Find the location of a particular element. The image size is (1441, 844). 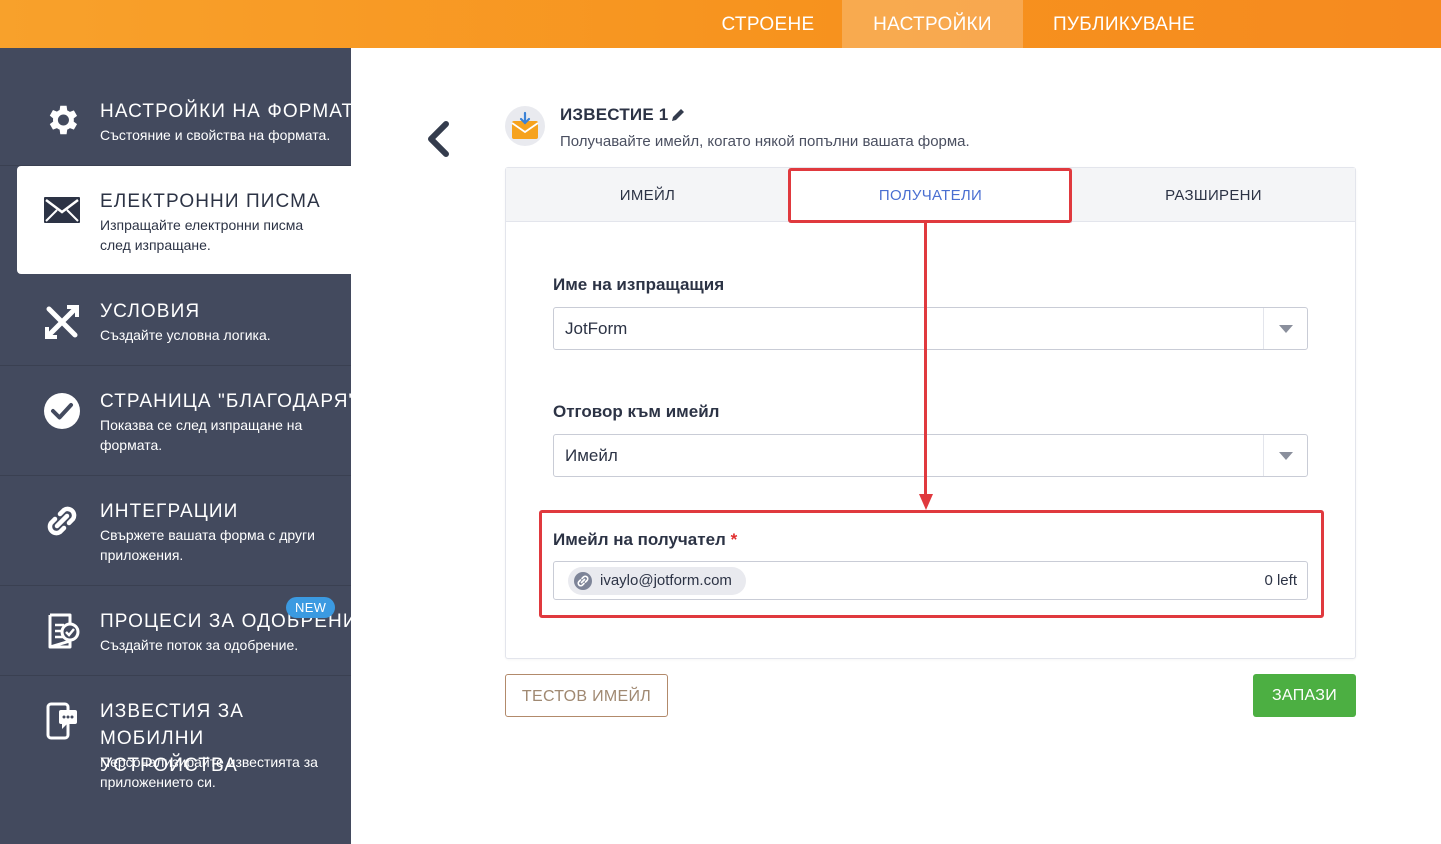

annotation-arrow-head is located at coordinates (926, 502).